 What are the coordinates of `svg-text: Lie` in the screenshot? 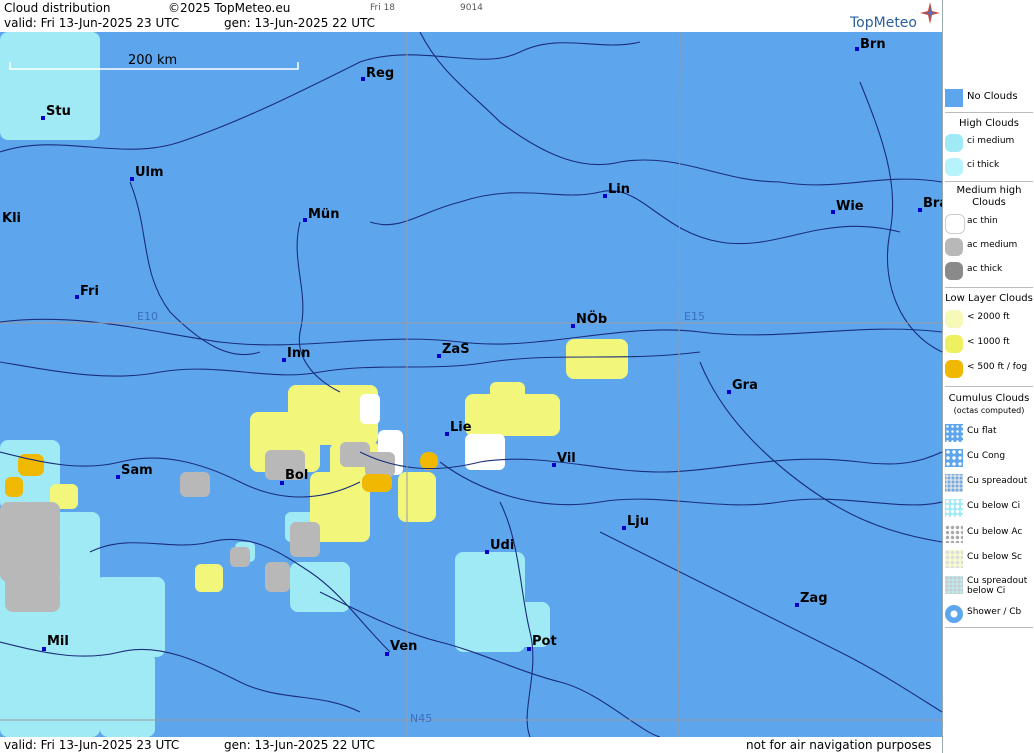 It's located at (461, 427).